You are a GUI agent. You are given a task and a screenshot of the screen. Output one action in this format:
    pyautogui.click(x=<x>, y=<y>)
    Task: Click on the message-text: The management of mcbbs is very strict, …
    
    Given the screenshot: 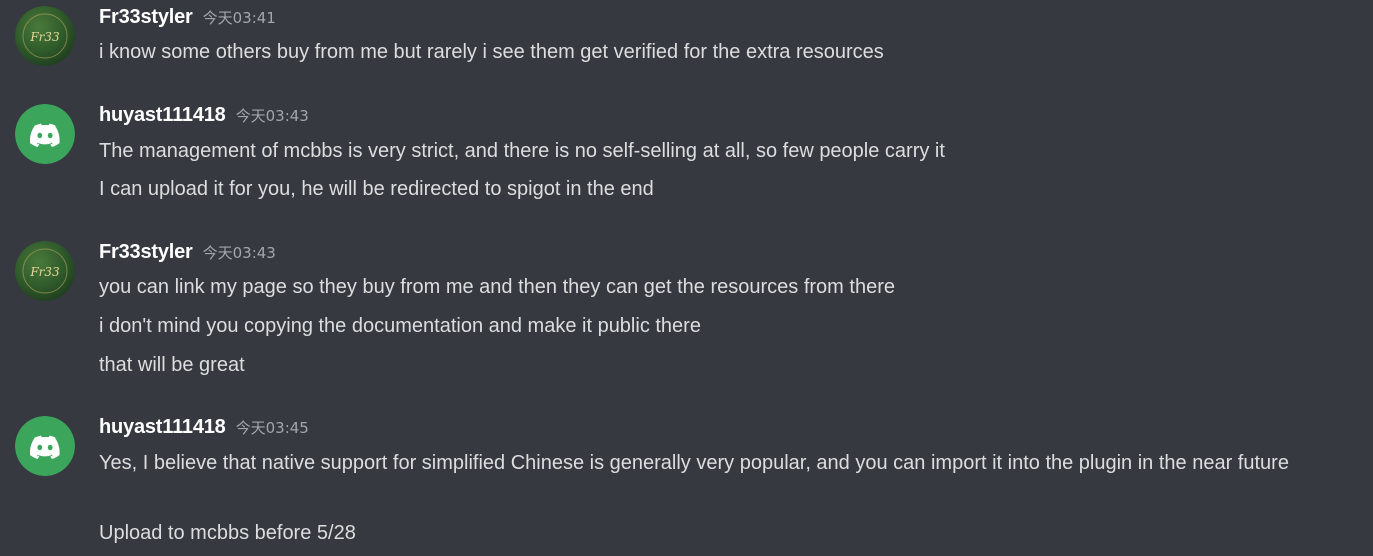 What is the action you would take?
    pyautogui.click(x=522, y=151)
    